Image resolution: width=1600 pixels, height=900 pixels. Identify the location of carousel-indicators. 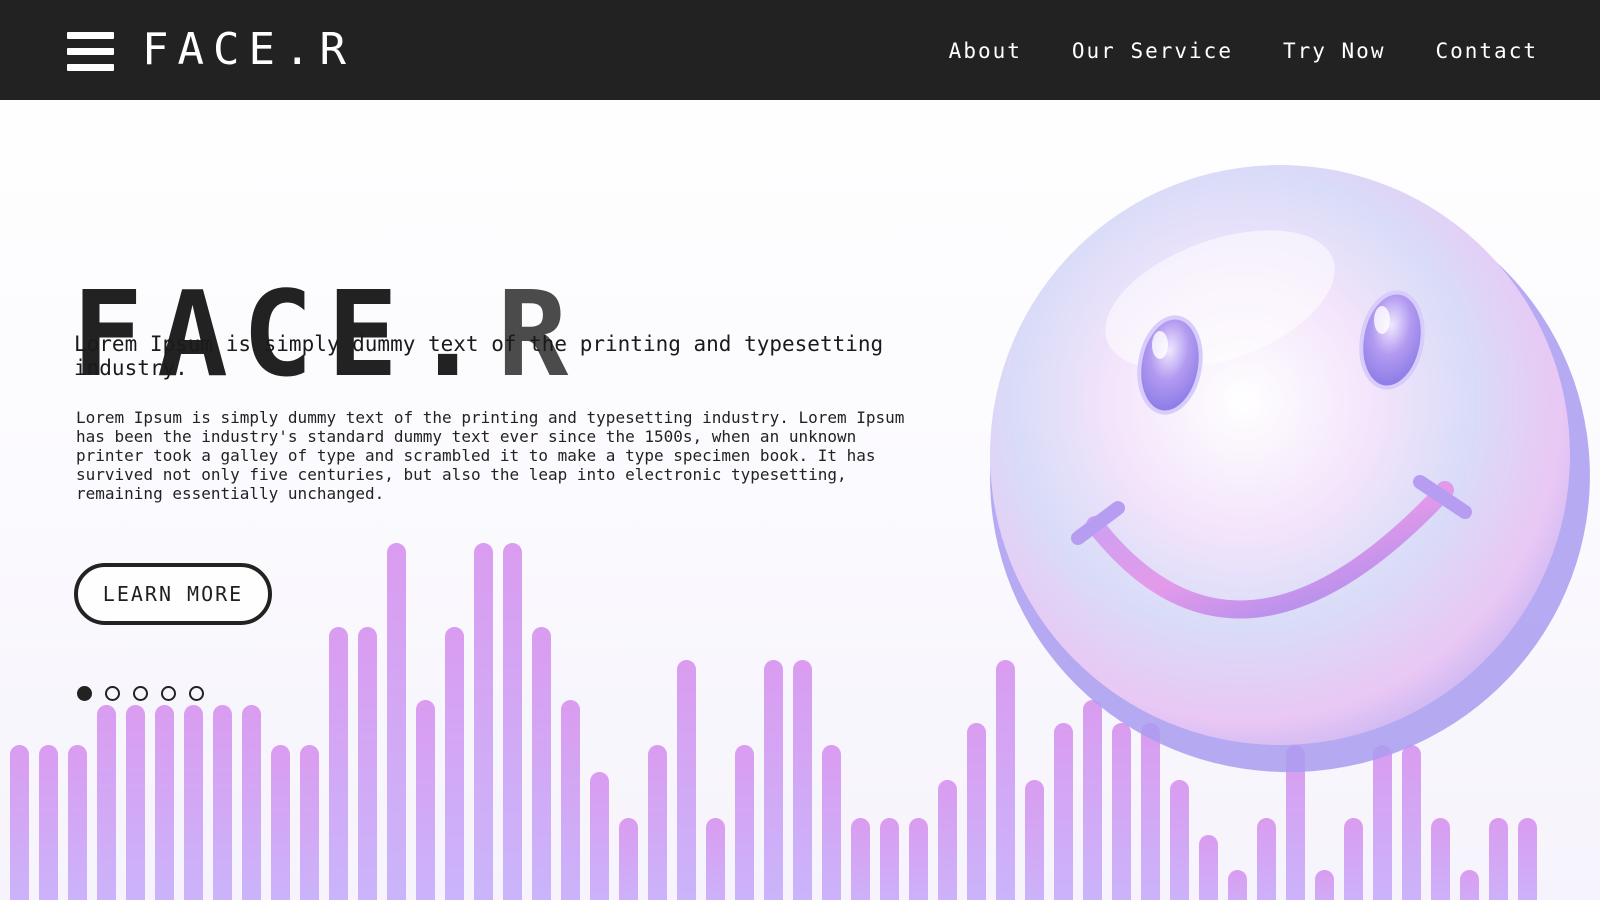
(140, 693).